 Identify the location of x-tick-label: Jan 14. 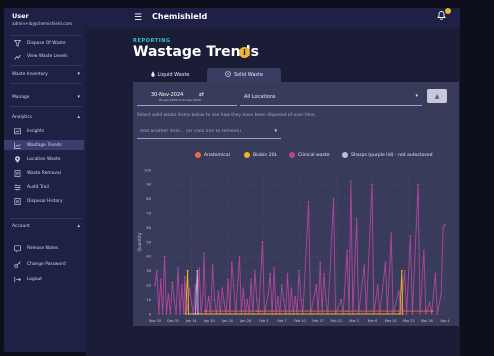
(191, 321).